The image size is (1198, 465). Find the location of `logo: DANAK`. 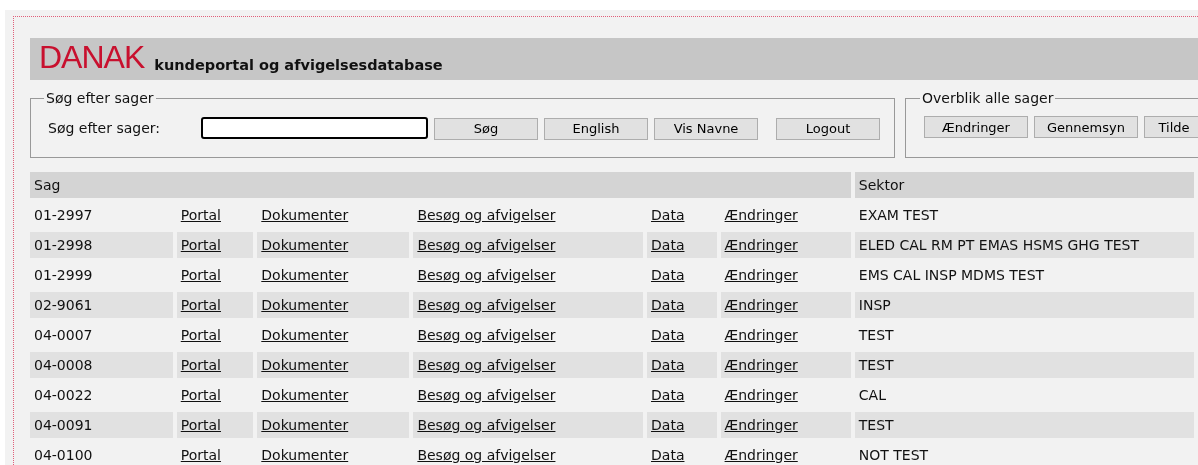

logo: DANAK is located at coordinates (92, 57).